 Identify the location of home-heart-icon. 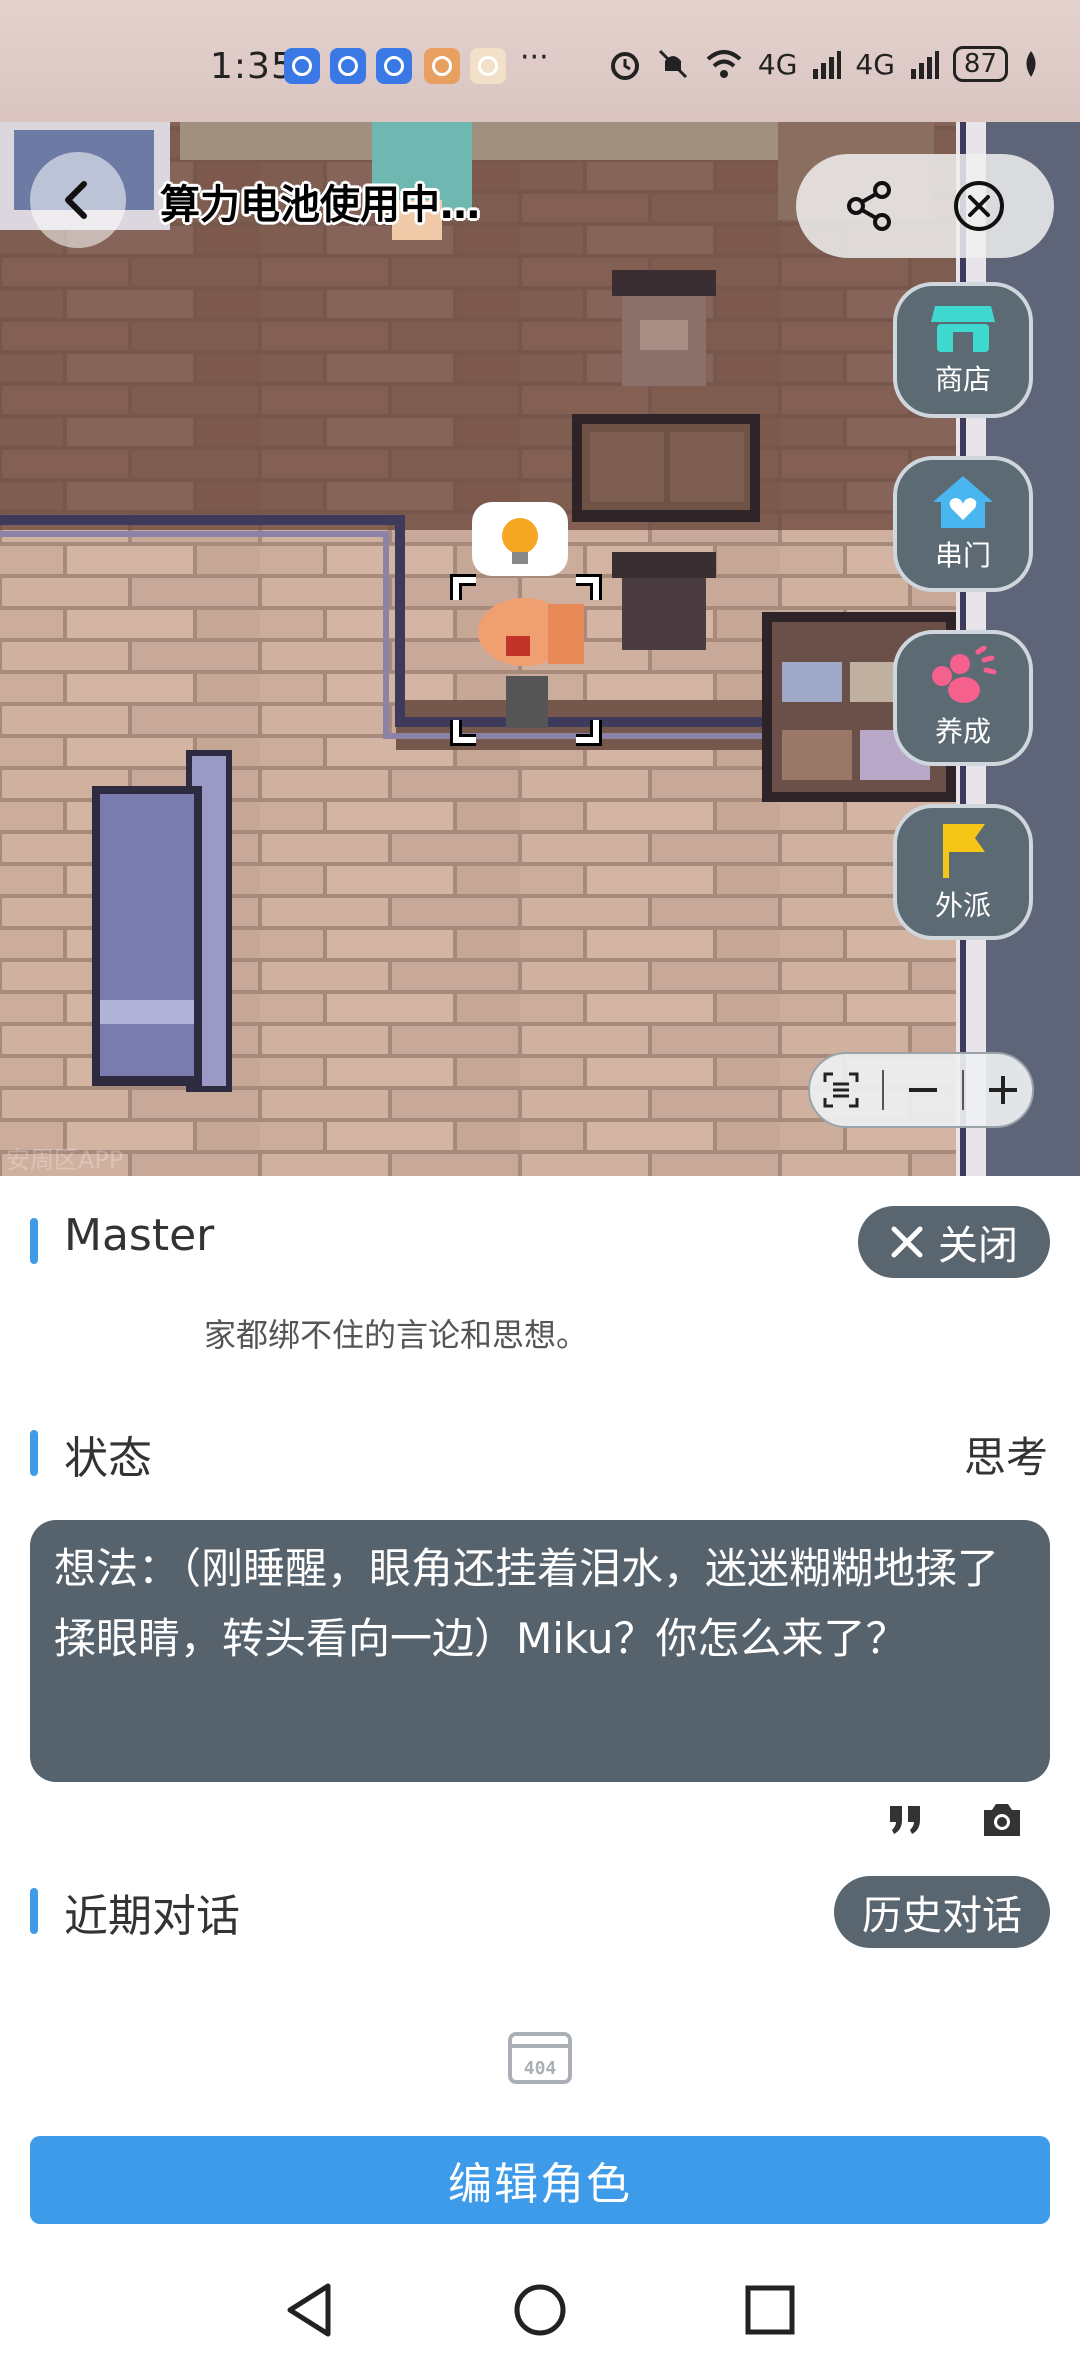
(963, 502).